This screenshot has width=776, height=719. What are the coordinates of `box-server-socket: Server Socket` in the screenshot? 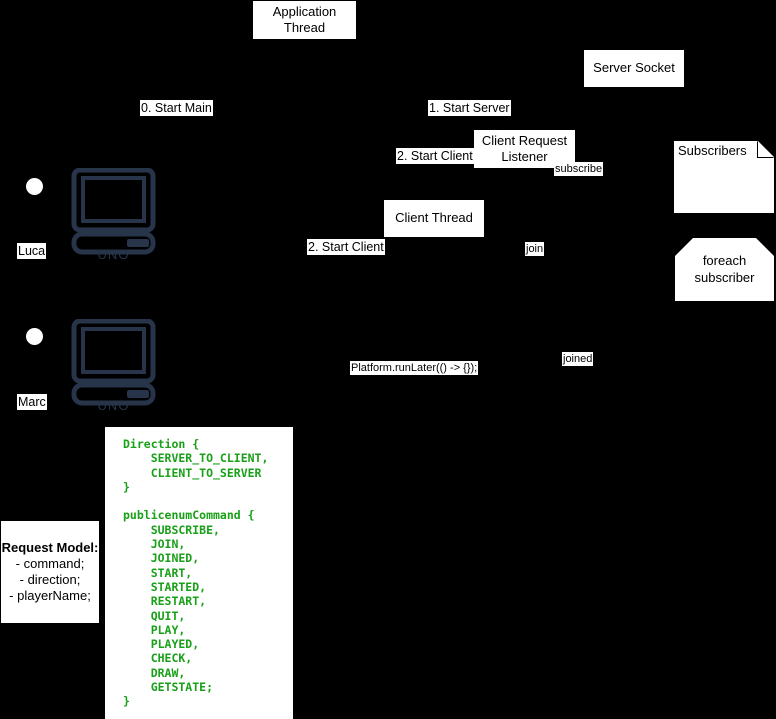 It's located at (634, 68).